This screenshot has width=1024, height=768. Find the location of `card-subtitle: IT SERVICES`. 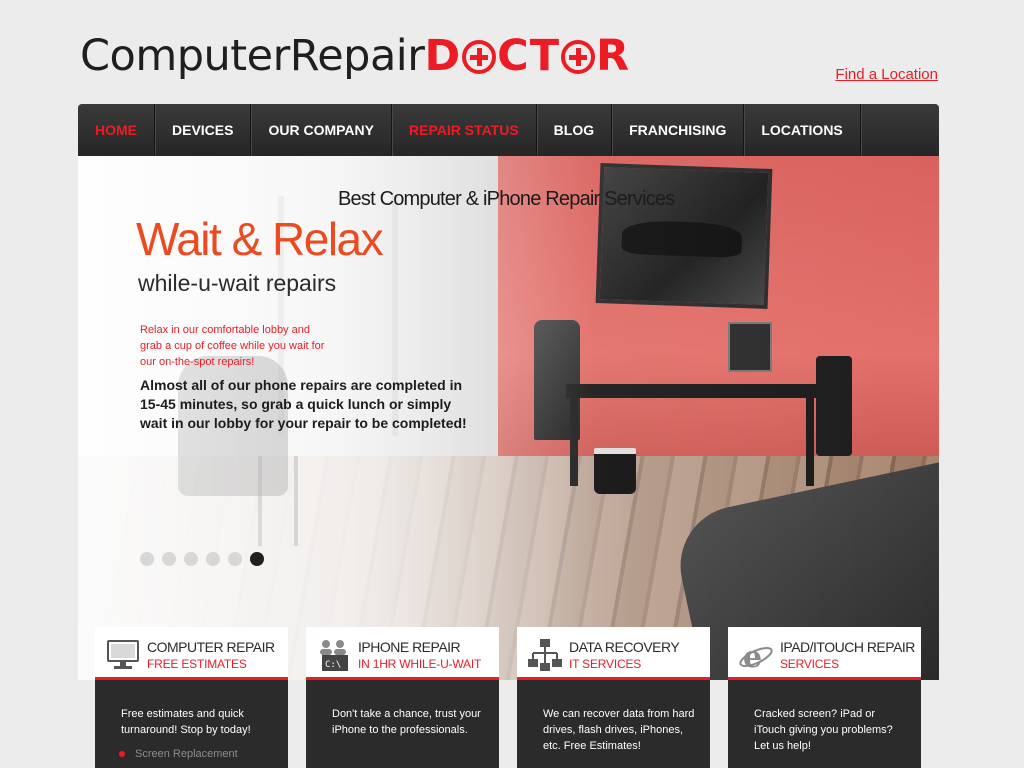

card-subtitle: IT SERVICES is located at coordinates (605, 664).